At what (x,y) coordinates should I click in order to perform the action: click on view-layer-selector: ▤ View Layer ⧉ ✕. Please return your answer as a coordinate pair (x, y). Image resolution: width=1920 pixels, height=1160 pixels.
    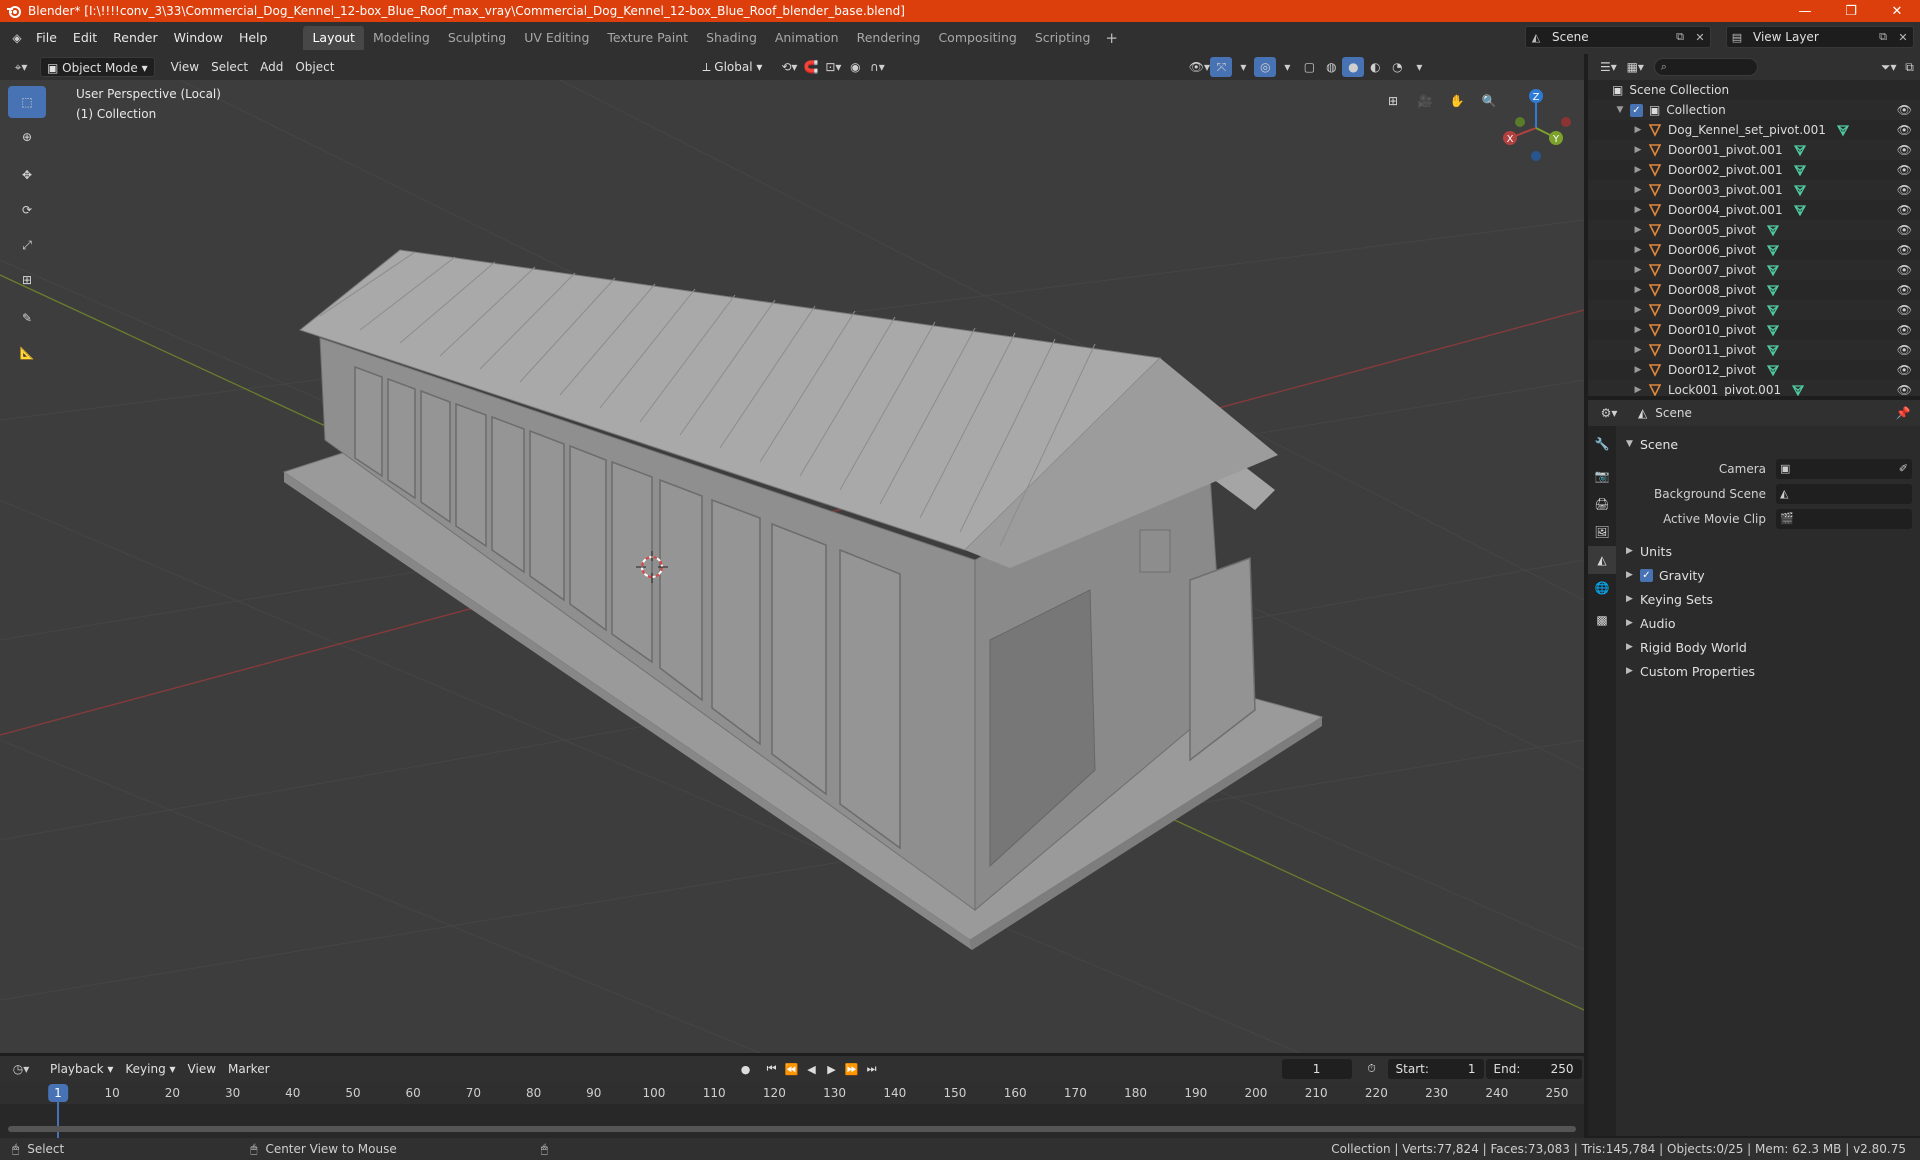
    Looking at the image, I should click on (1820, 37).